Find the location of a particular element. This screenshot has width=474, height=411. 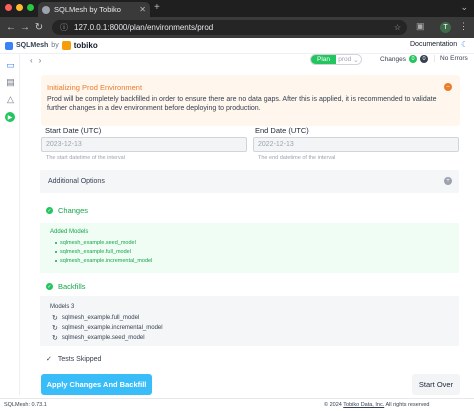

errors-warning-icon: △ is located at coordinates (10, 99).